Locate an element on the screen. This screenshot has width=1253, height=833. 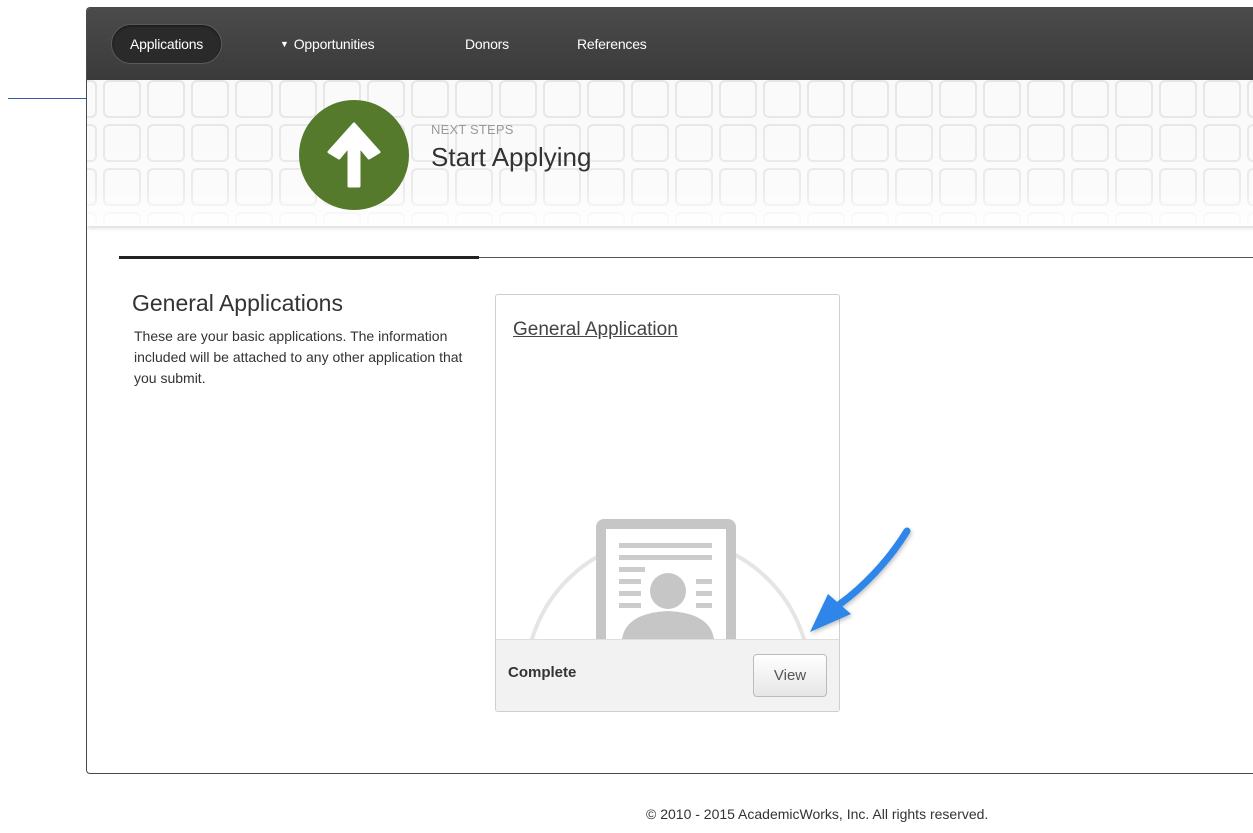
nav-donors: Donors is located at coordinates (487, 44).